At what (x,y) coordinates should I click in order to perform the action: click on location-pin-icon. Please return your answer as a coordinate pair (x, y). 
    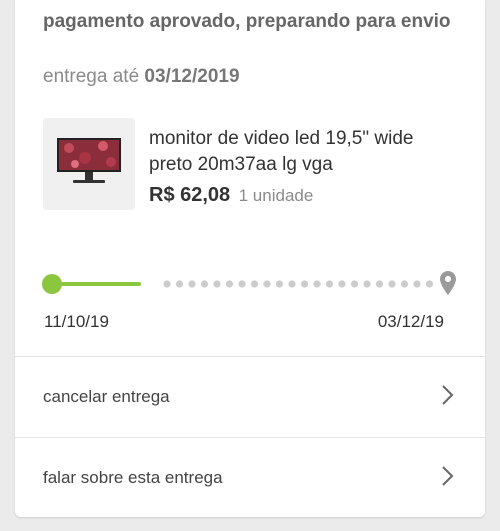
    Looking at the image, I should click on (448, 283).